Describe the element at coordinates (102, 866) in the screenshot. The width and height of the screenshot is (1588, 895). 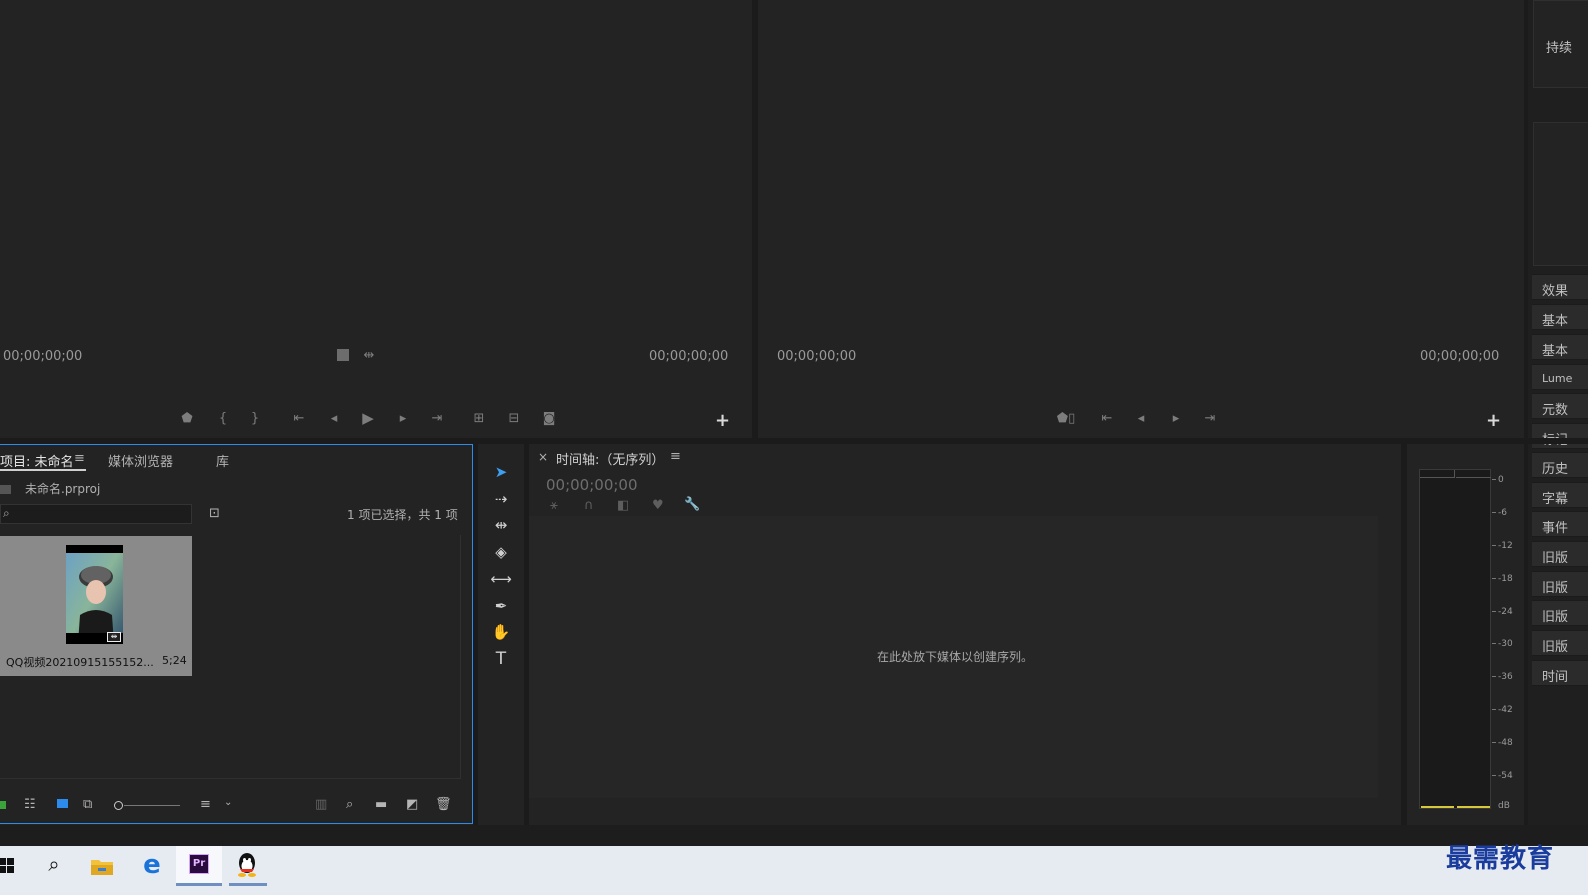
I see `file-explorer-icon` at that location.